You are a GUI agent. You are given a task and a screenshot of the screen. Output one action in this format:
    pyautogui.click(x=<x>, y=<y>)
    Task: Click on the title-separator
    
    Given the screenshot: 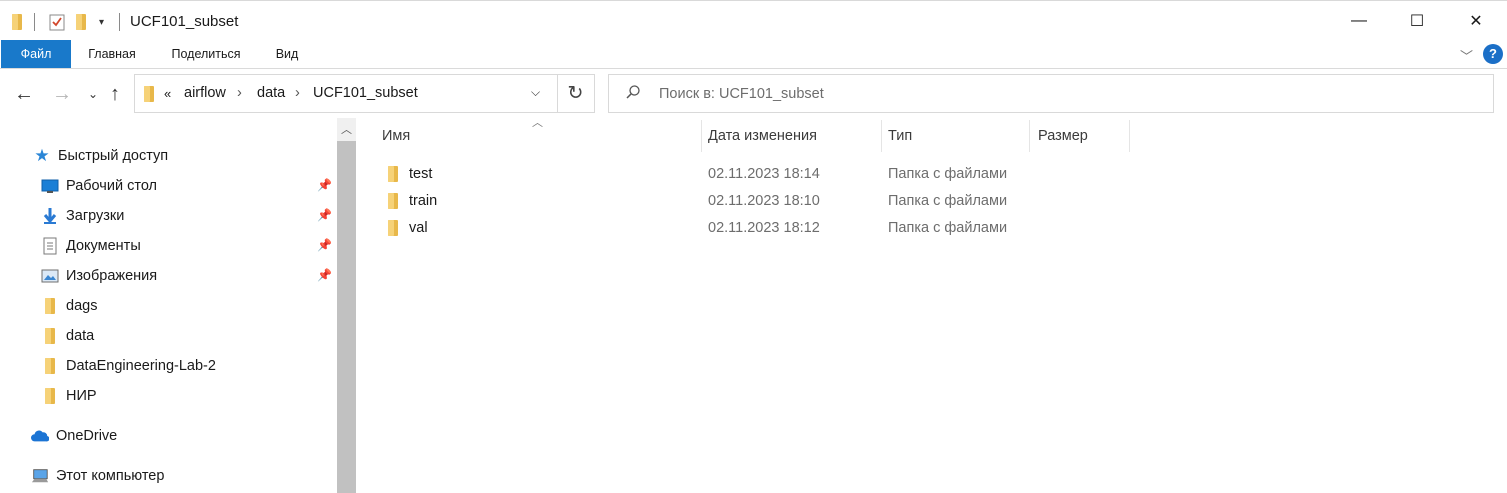 What is the action you would take?
    pyautogui.click(x=119, y=22)
    